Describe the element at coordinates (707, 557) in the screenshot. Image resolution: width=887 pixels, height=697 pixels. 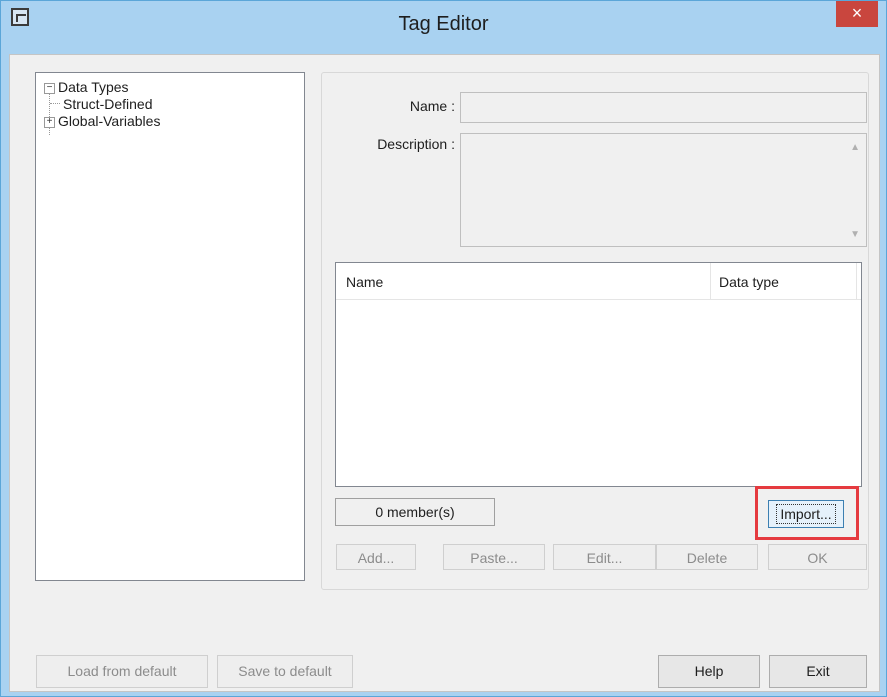
I see `delete-button: Delete` at that location.